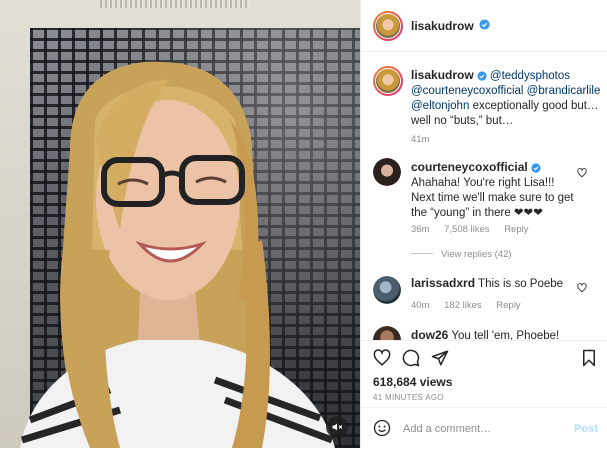  I want to click on author-avatar, so click(388, 26).